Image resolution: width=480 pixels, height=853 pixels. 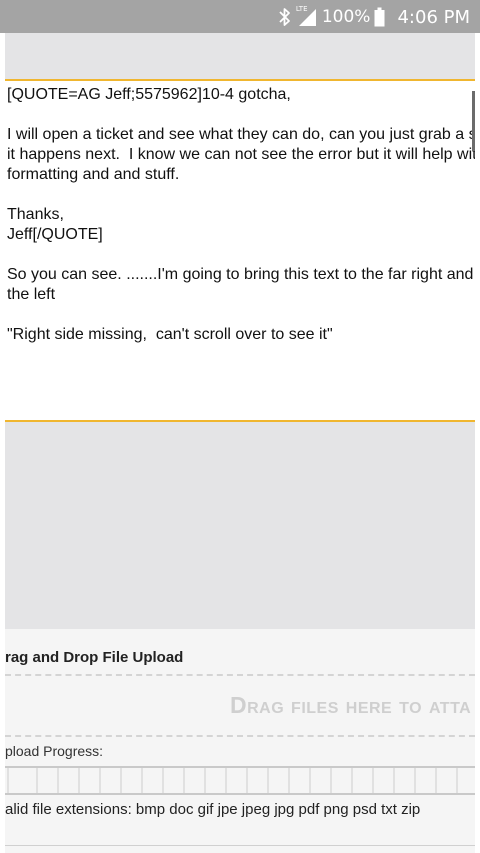 I want to click on panel-divider, so click(x=240, y=845).